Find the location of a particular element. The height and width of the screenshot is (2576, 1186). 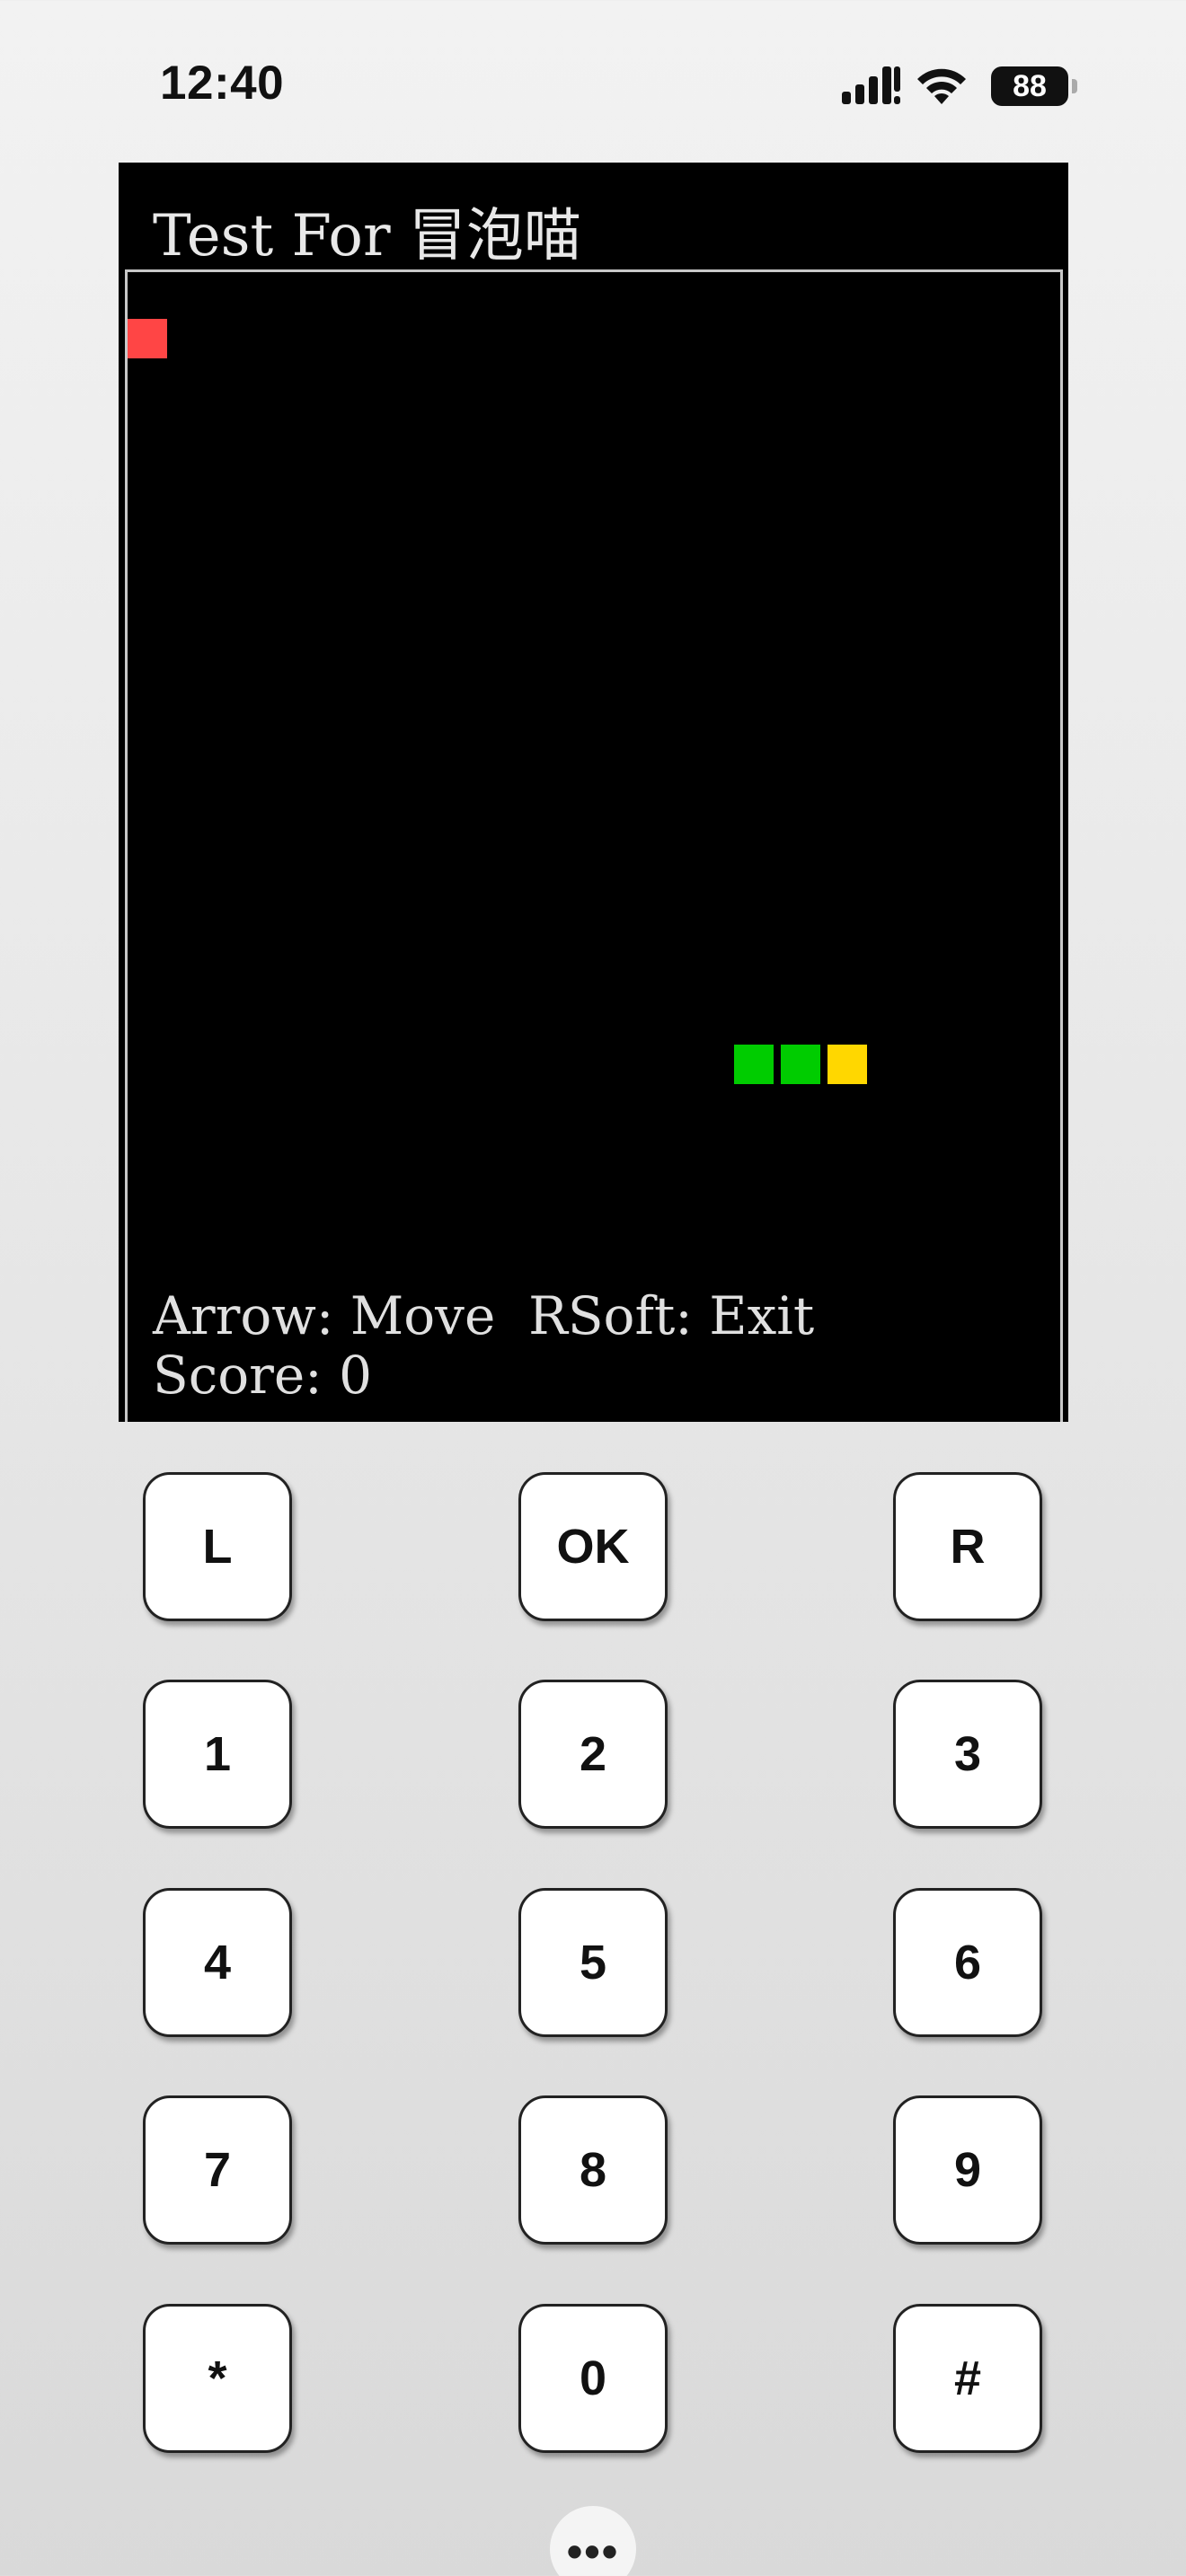

key-3: 3 is located at coordinates (967, 1754).